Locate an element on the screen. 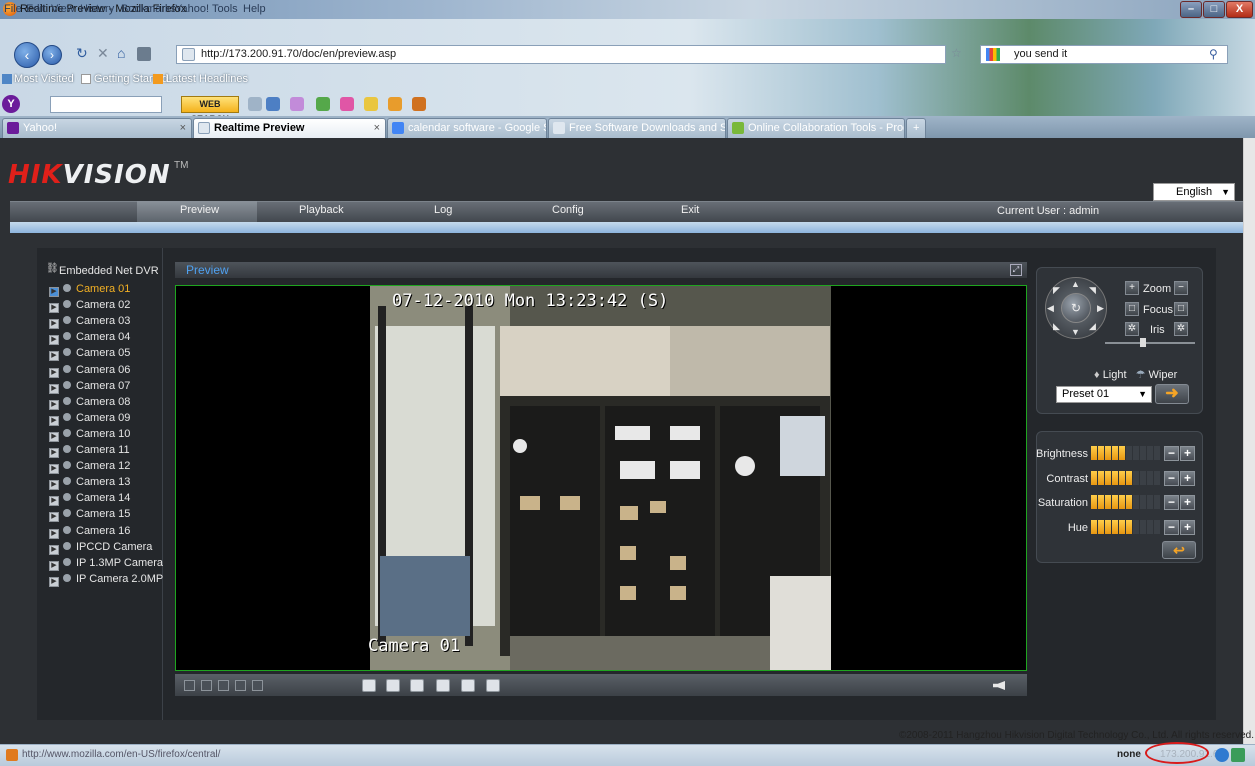 Image resolution: width=1255 pixels, height=766 pixels. preset-select: Preset 01 ▼ is located at coordinates (1104, 394).